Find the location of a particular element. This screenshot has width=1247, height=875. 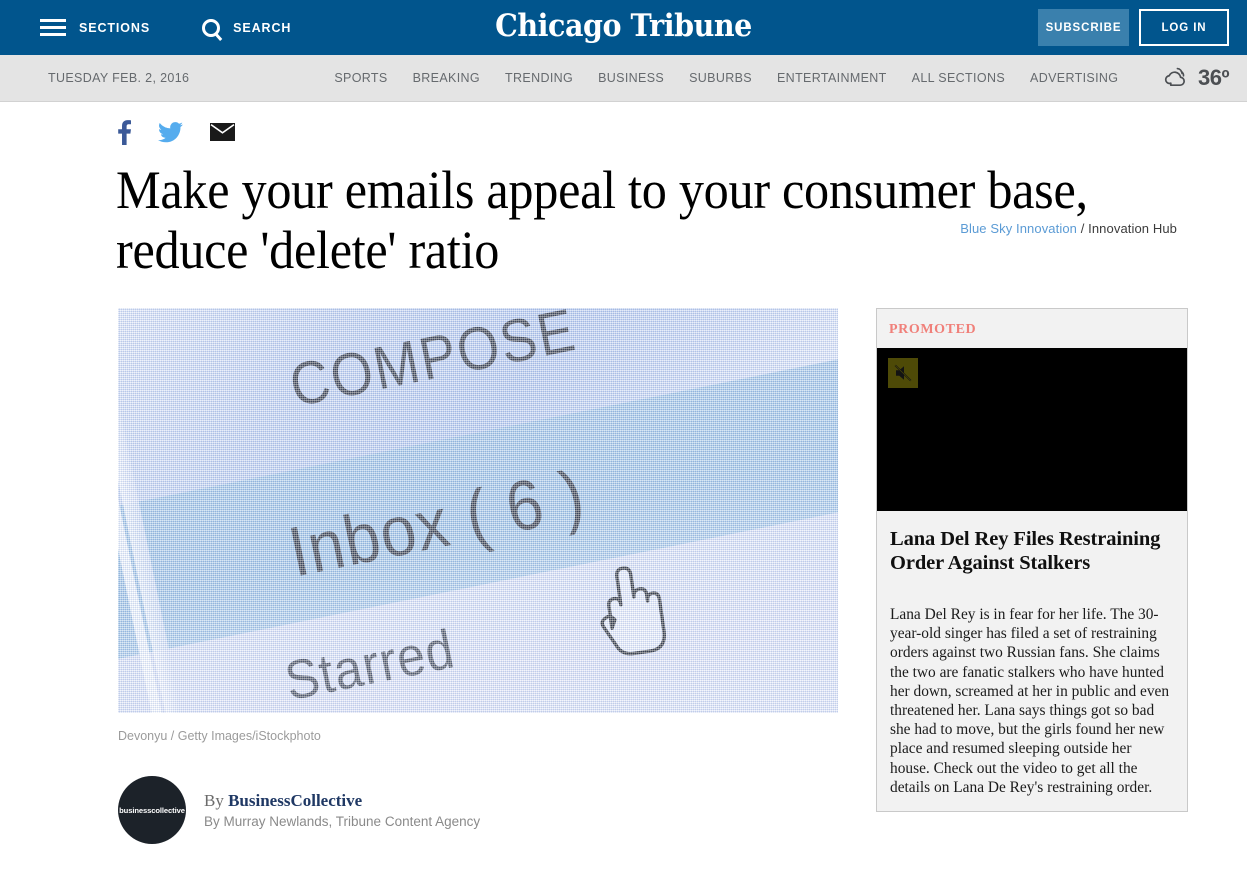

masthead-home-link: Chicago Tribune is located at coordinates (623, 26).